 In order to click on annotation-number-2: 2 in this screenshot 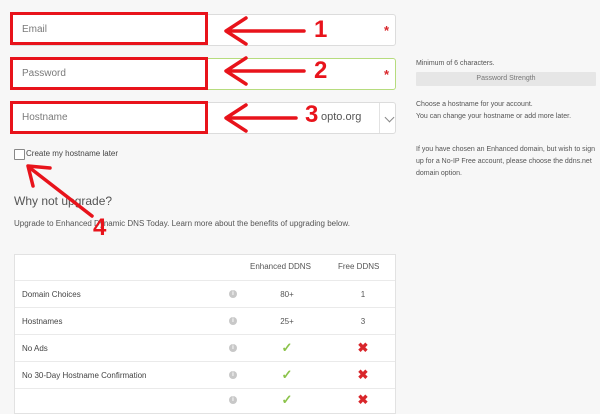, I will do `click(321, 70)`.